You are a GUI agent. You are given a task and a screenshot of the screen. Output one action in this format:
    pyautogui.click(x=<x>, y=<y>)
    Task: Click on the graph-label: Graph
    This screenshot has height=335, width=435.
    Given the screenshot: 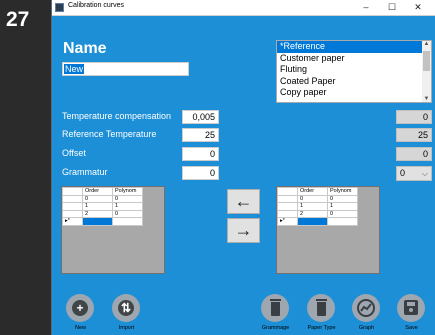 What is the action you would take?
    pyautogui.click(x=366, y=328)
    